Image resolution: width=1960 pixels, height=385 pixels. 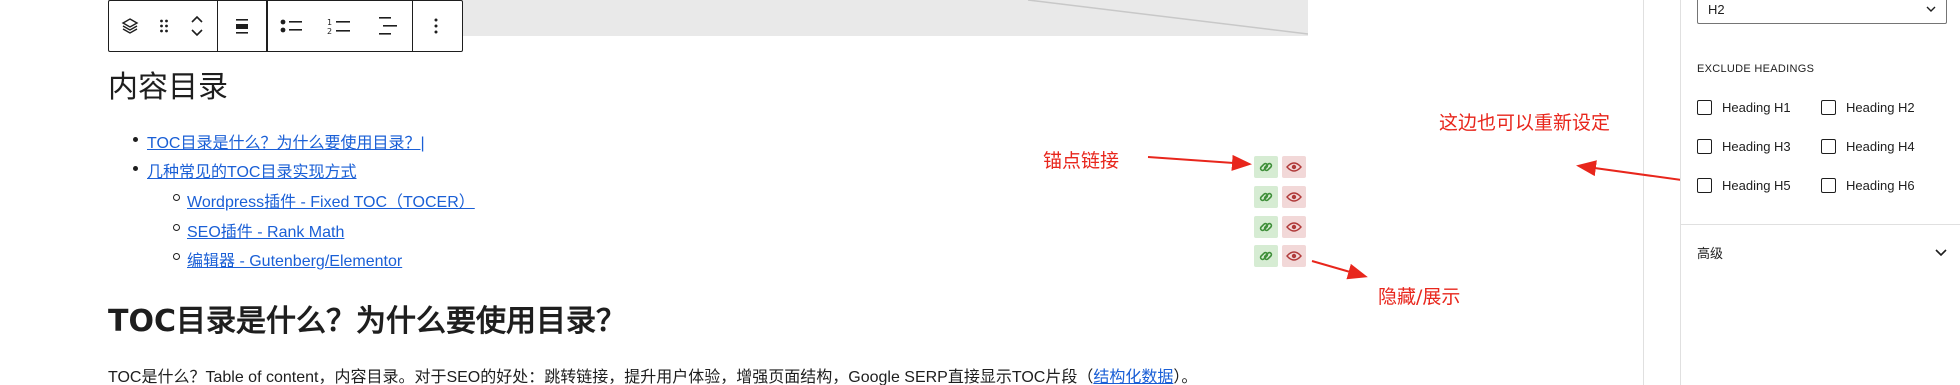 I want to click on unordered-list-icon, so click(x=292, y=26).